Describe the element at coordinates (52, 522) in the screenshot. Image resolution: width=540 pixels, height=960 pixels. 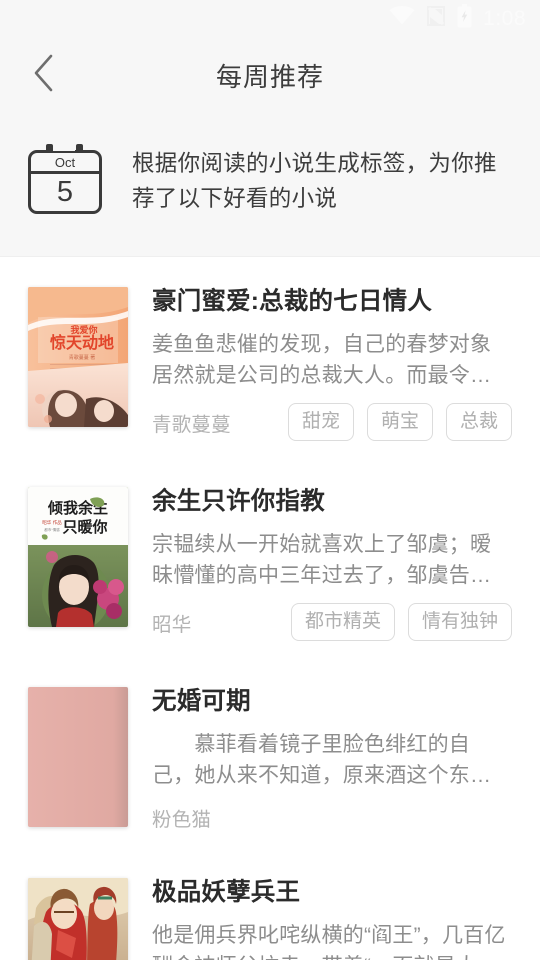
I see `svg-text: 昭华 作品` at that location.